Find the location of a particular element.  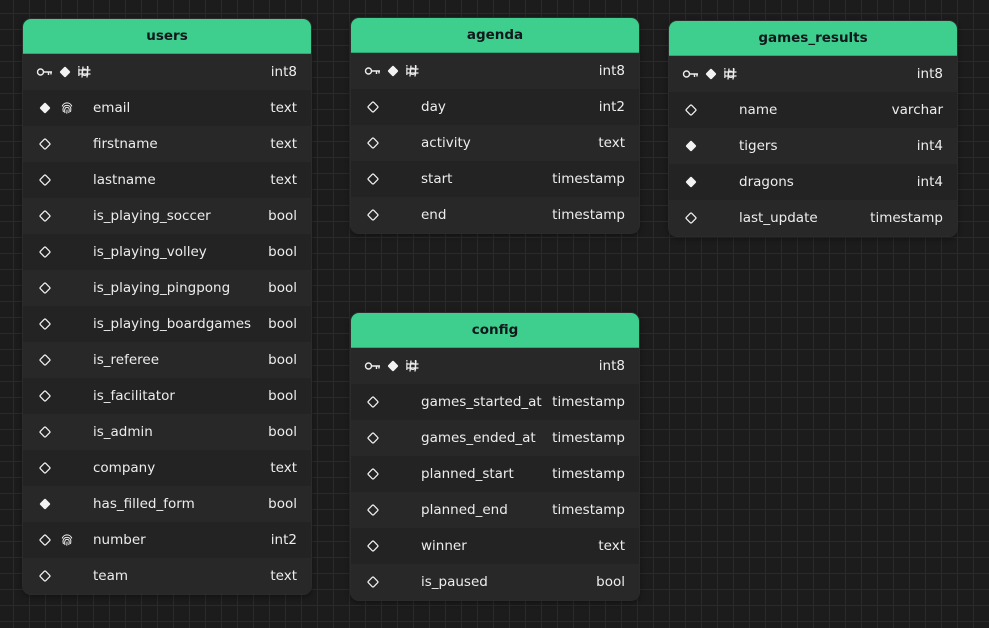

column-row: is_facilitator bool is located at coordinates (167, 396).